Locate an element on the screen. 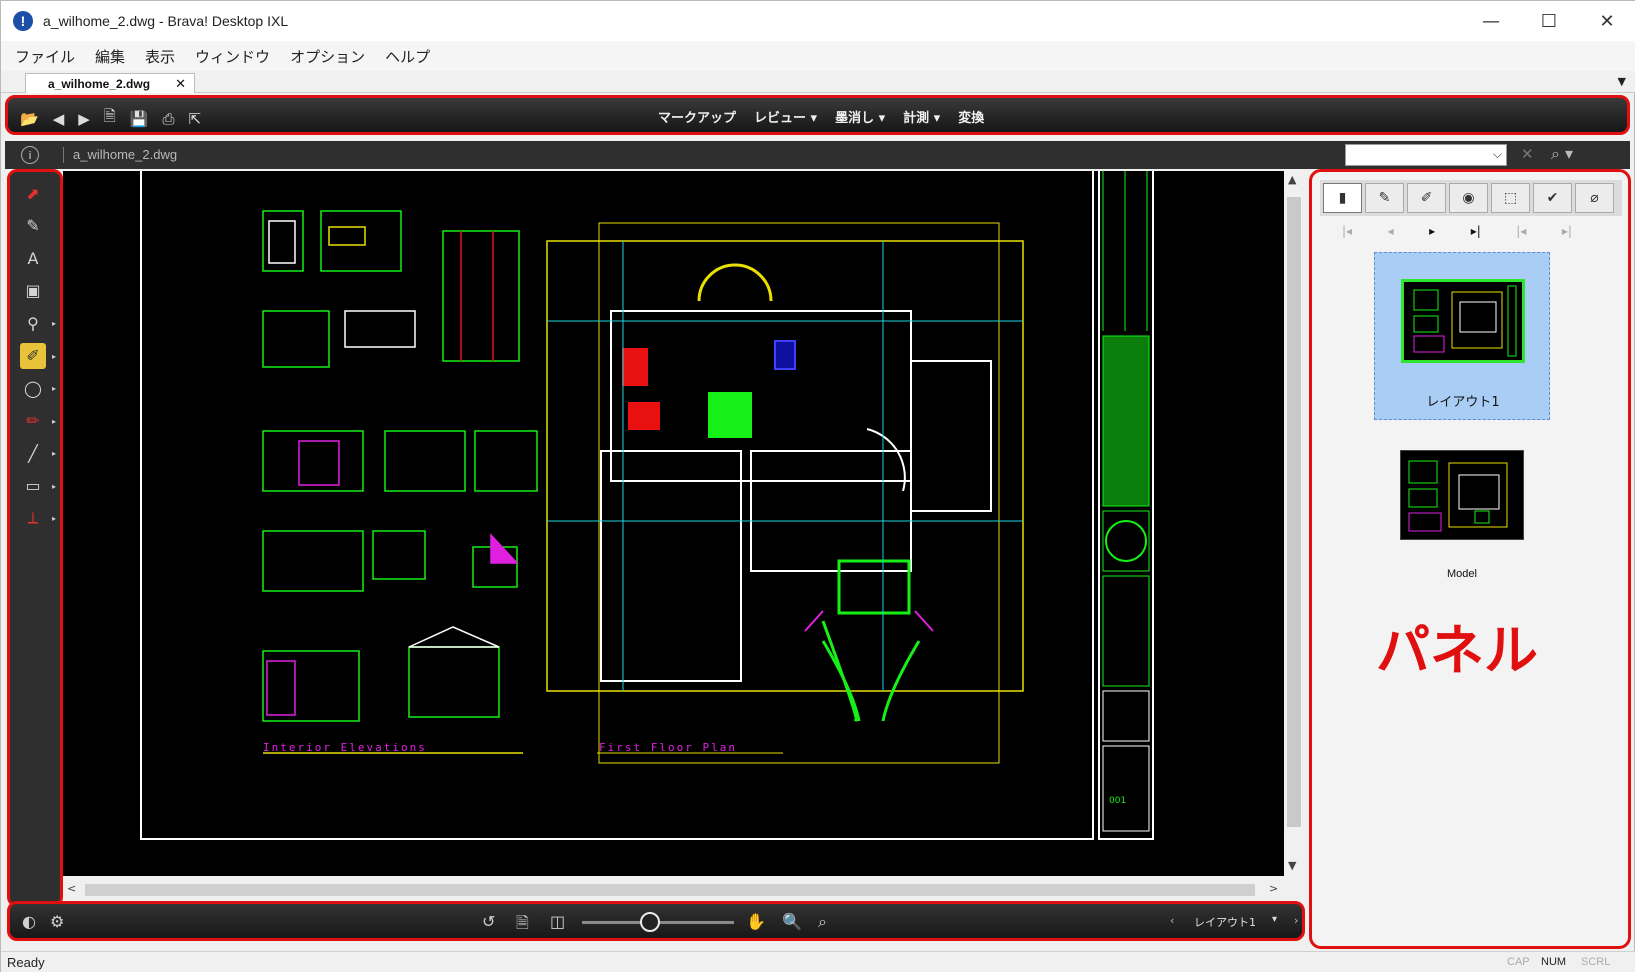 The image size is (1635, 972). vertical-scroll-thumb is located at coordinates (1294, 512).